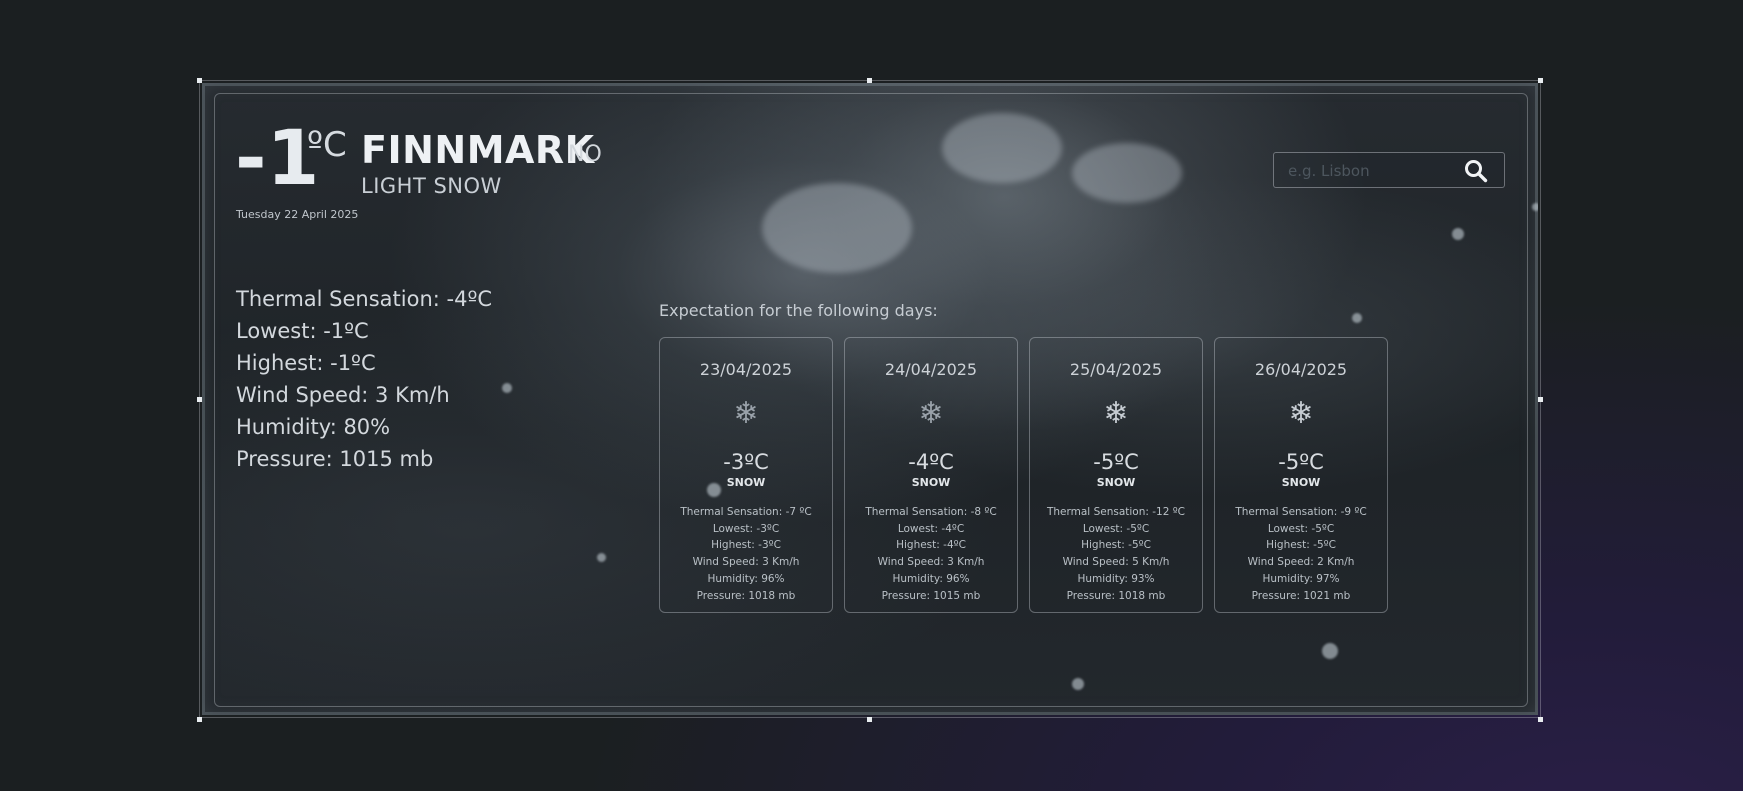 The height and width of the screenshot is (791, 1743). I want to click on stat-highest: Highest: -1ºC, so click(306, 363).